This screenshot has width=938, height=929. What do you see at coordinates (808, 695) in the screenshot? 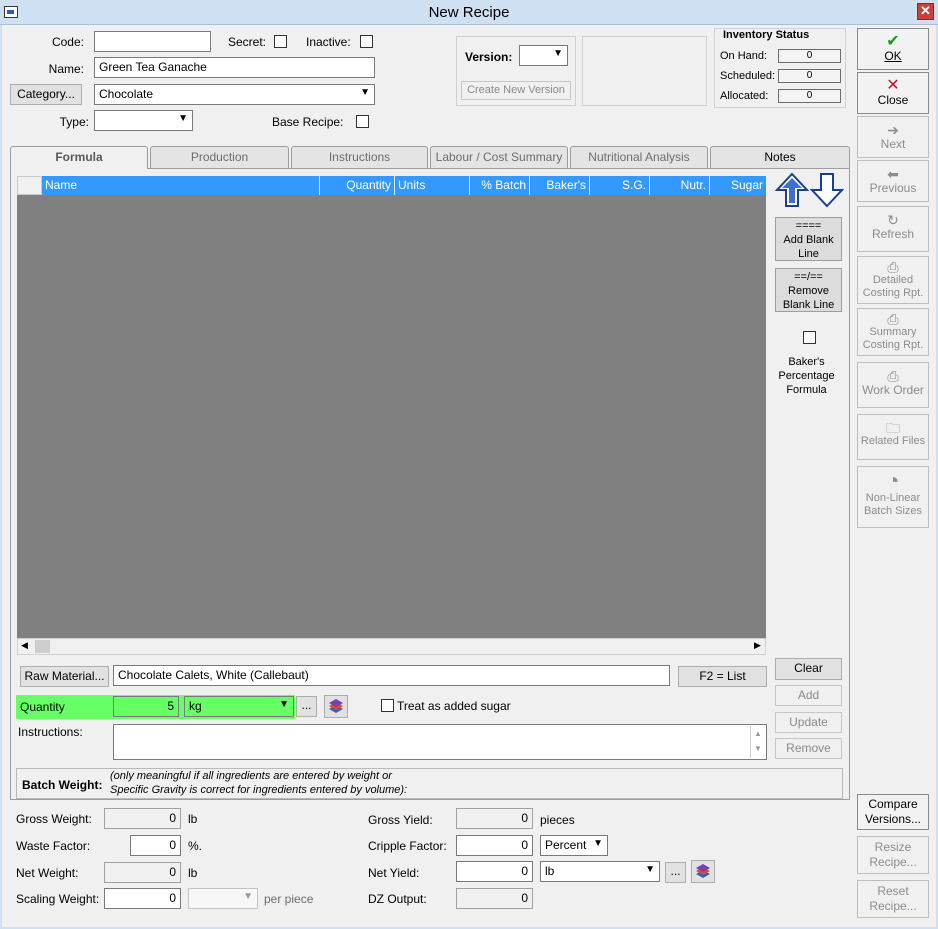
I see `add-button: Add` at bounding box center [808, 695].